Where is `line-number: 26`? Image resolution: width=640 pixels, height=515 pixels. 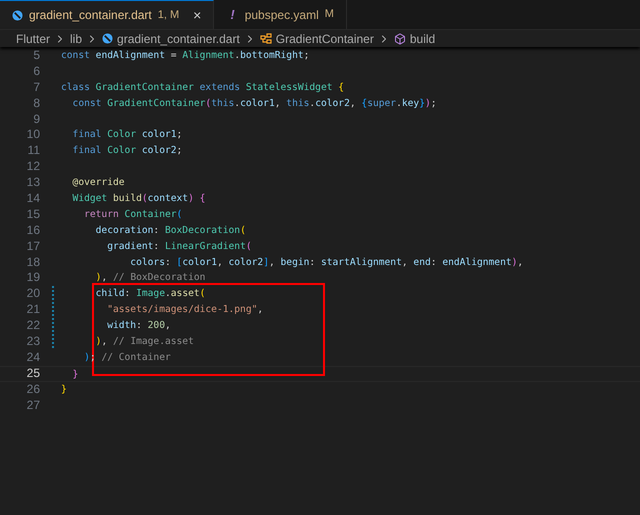
line-number: 26 is located at coordinates (33, 390).